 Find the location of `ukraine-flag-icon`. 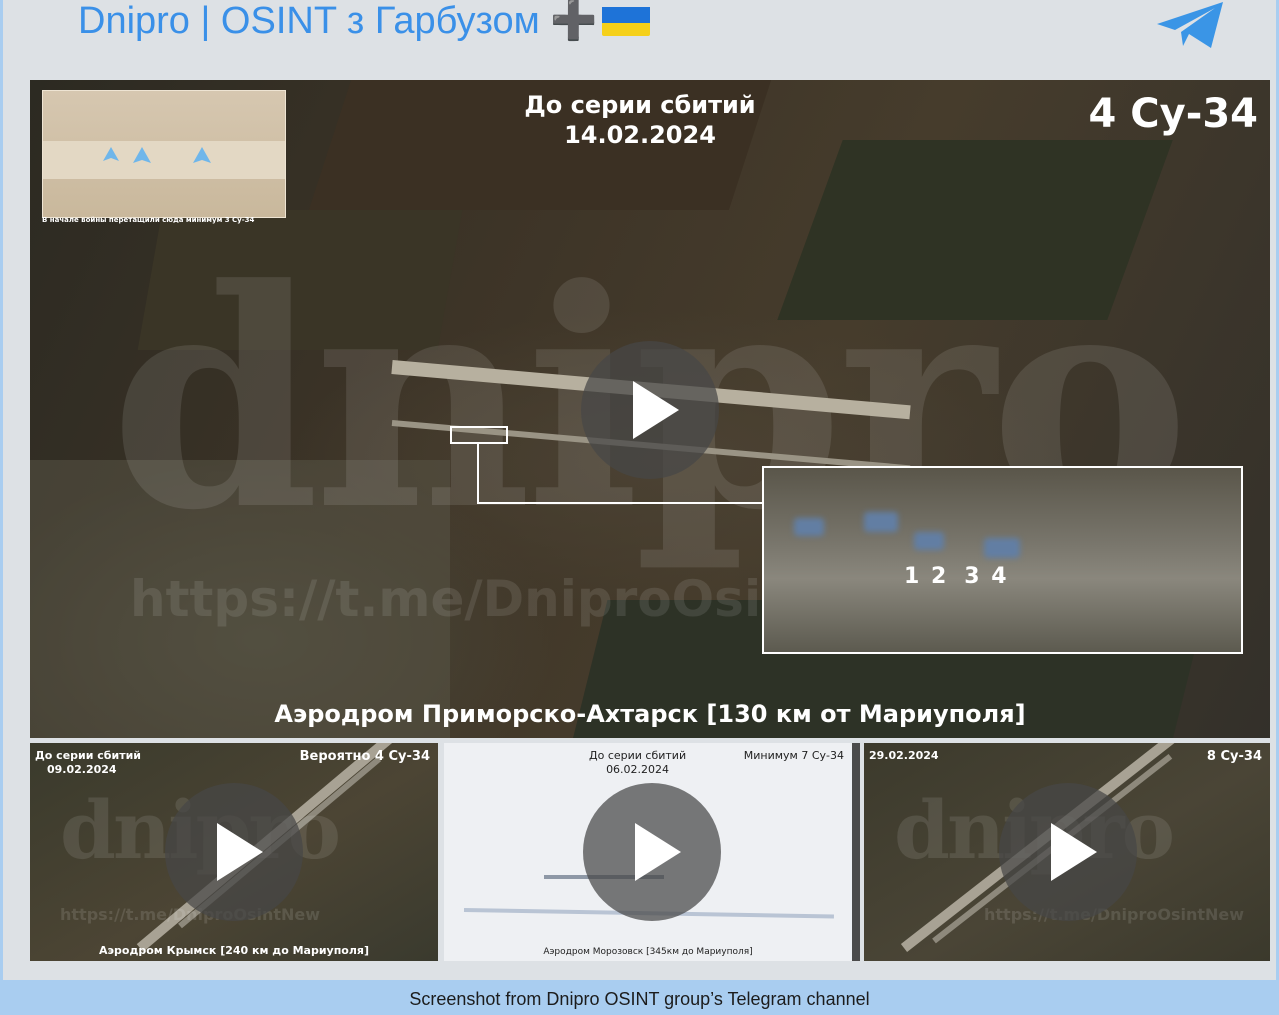

ukraine-flag-icon is located at coordinates (625, 20).